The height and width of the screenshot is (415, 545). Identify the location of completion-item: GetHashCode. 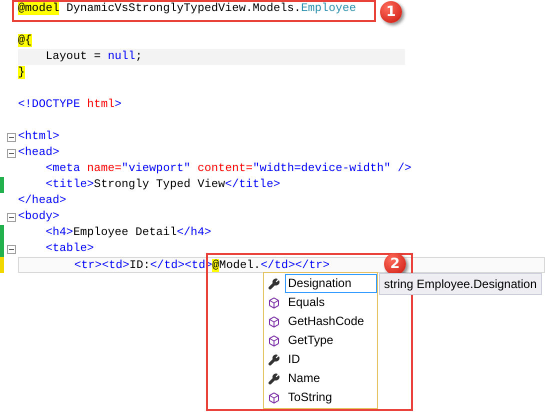
(320, 321).